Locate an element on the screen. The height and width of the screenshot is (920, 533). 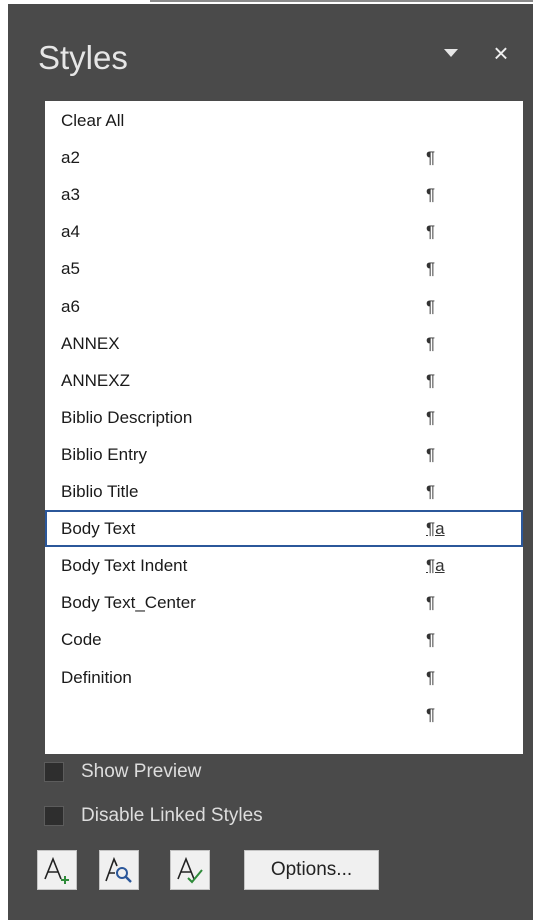
style-name: a3 is located at coordinates (70, 195).